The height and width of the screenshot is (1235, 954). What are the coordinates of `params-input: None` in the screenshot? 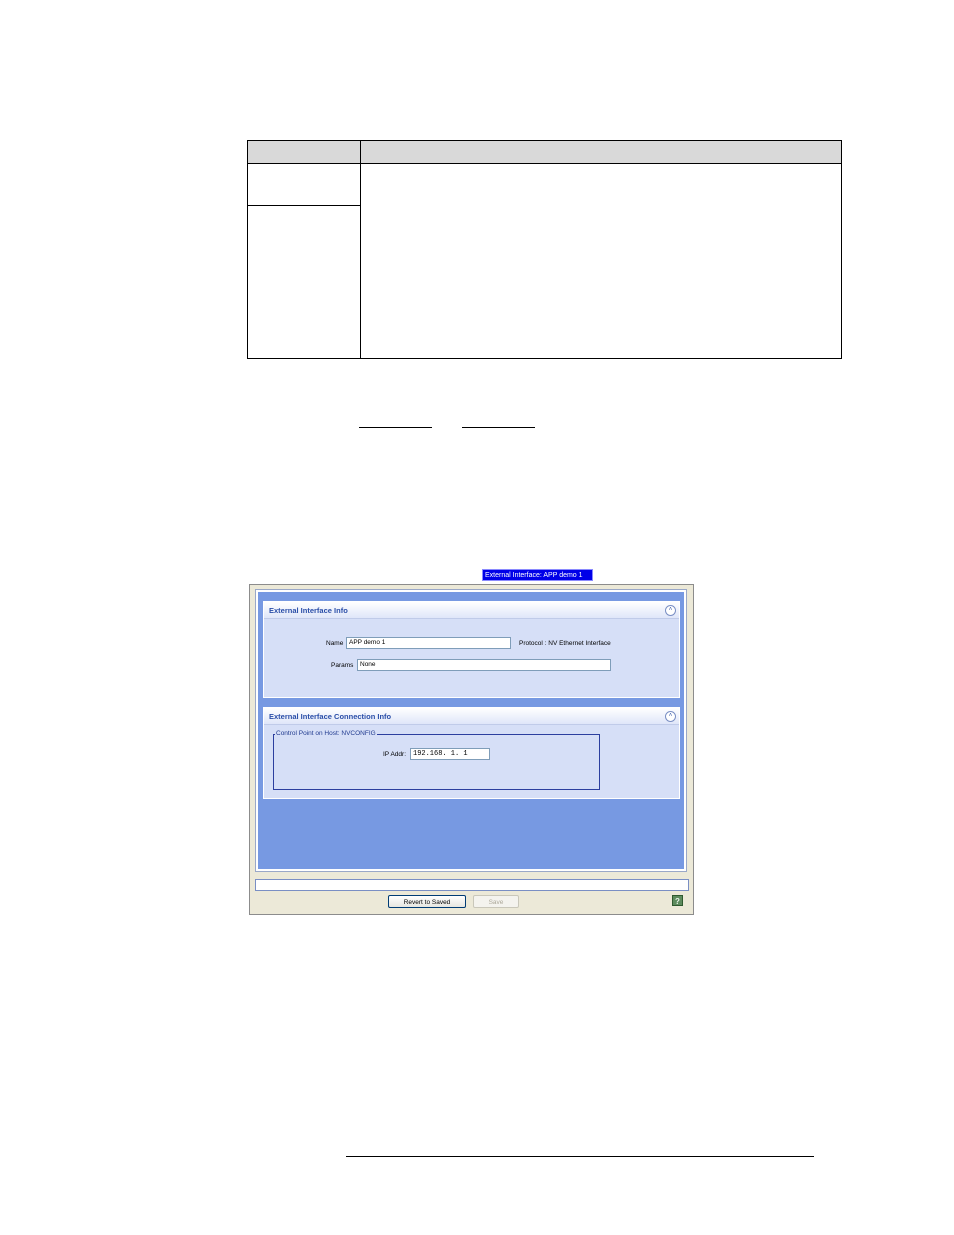 It's located at (484, 665).